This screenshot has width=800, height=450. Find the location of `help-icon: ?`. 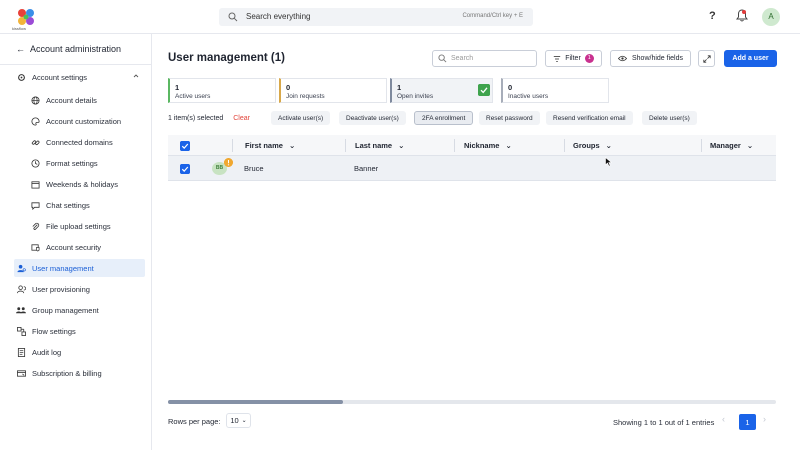

help-icon: ? is located at coordinates (712, 16).